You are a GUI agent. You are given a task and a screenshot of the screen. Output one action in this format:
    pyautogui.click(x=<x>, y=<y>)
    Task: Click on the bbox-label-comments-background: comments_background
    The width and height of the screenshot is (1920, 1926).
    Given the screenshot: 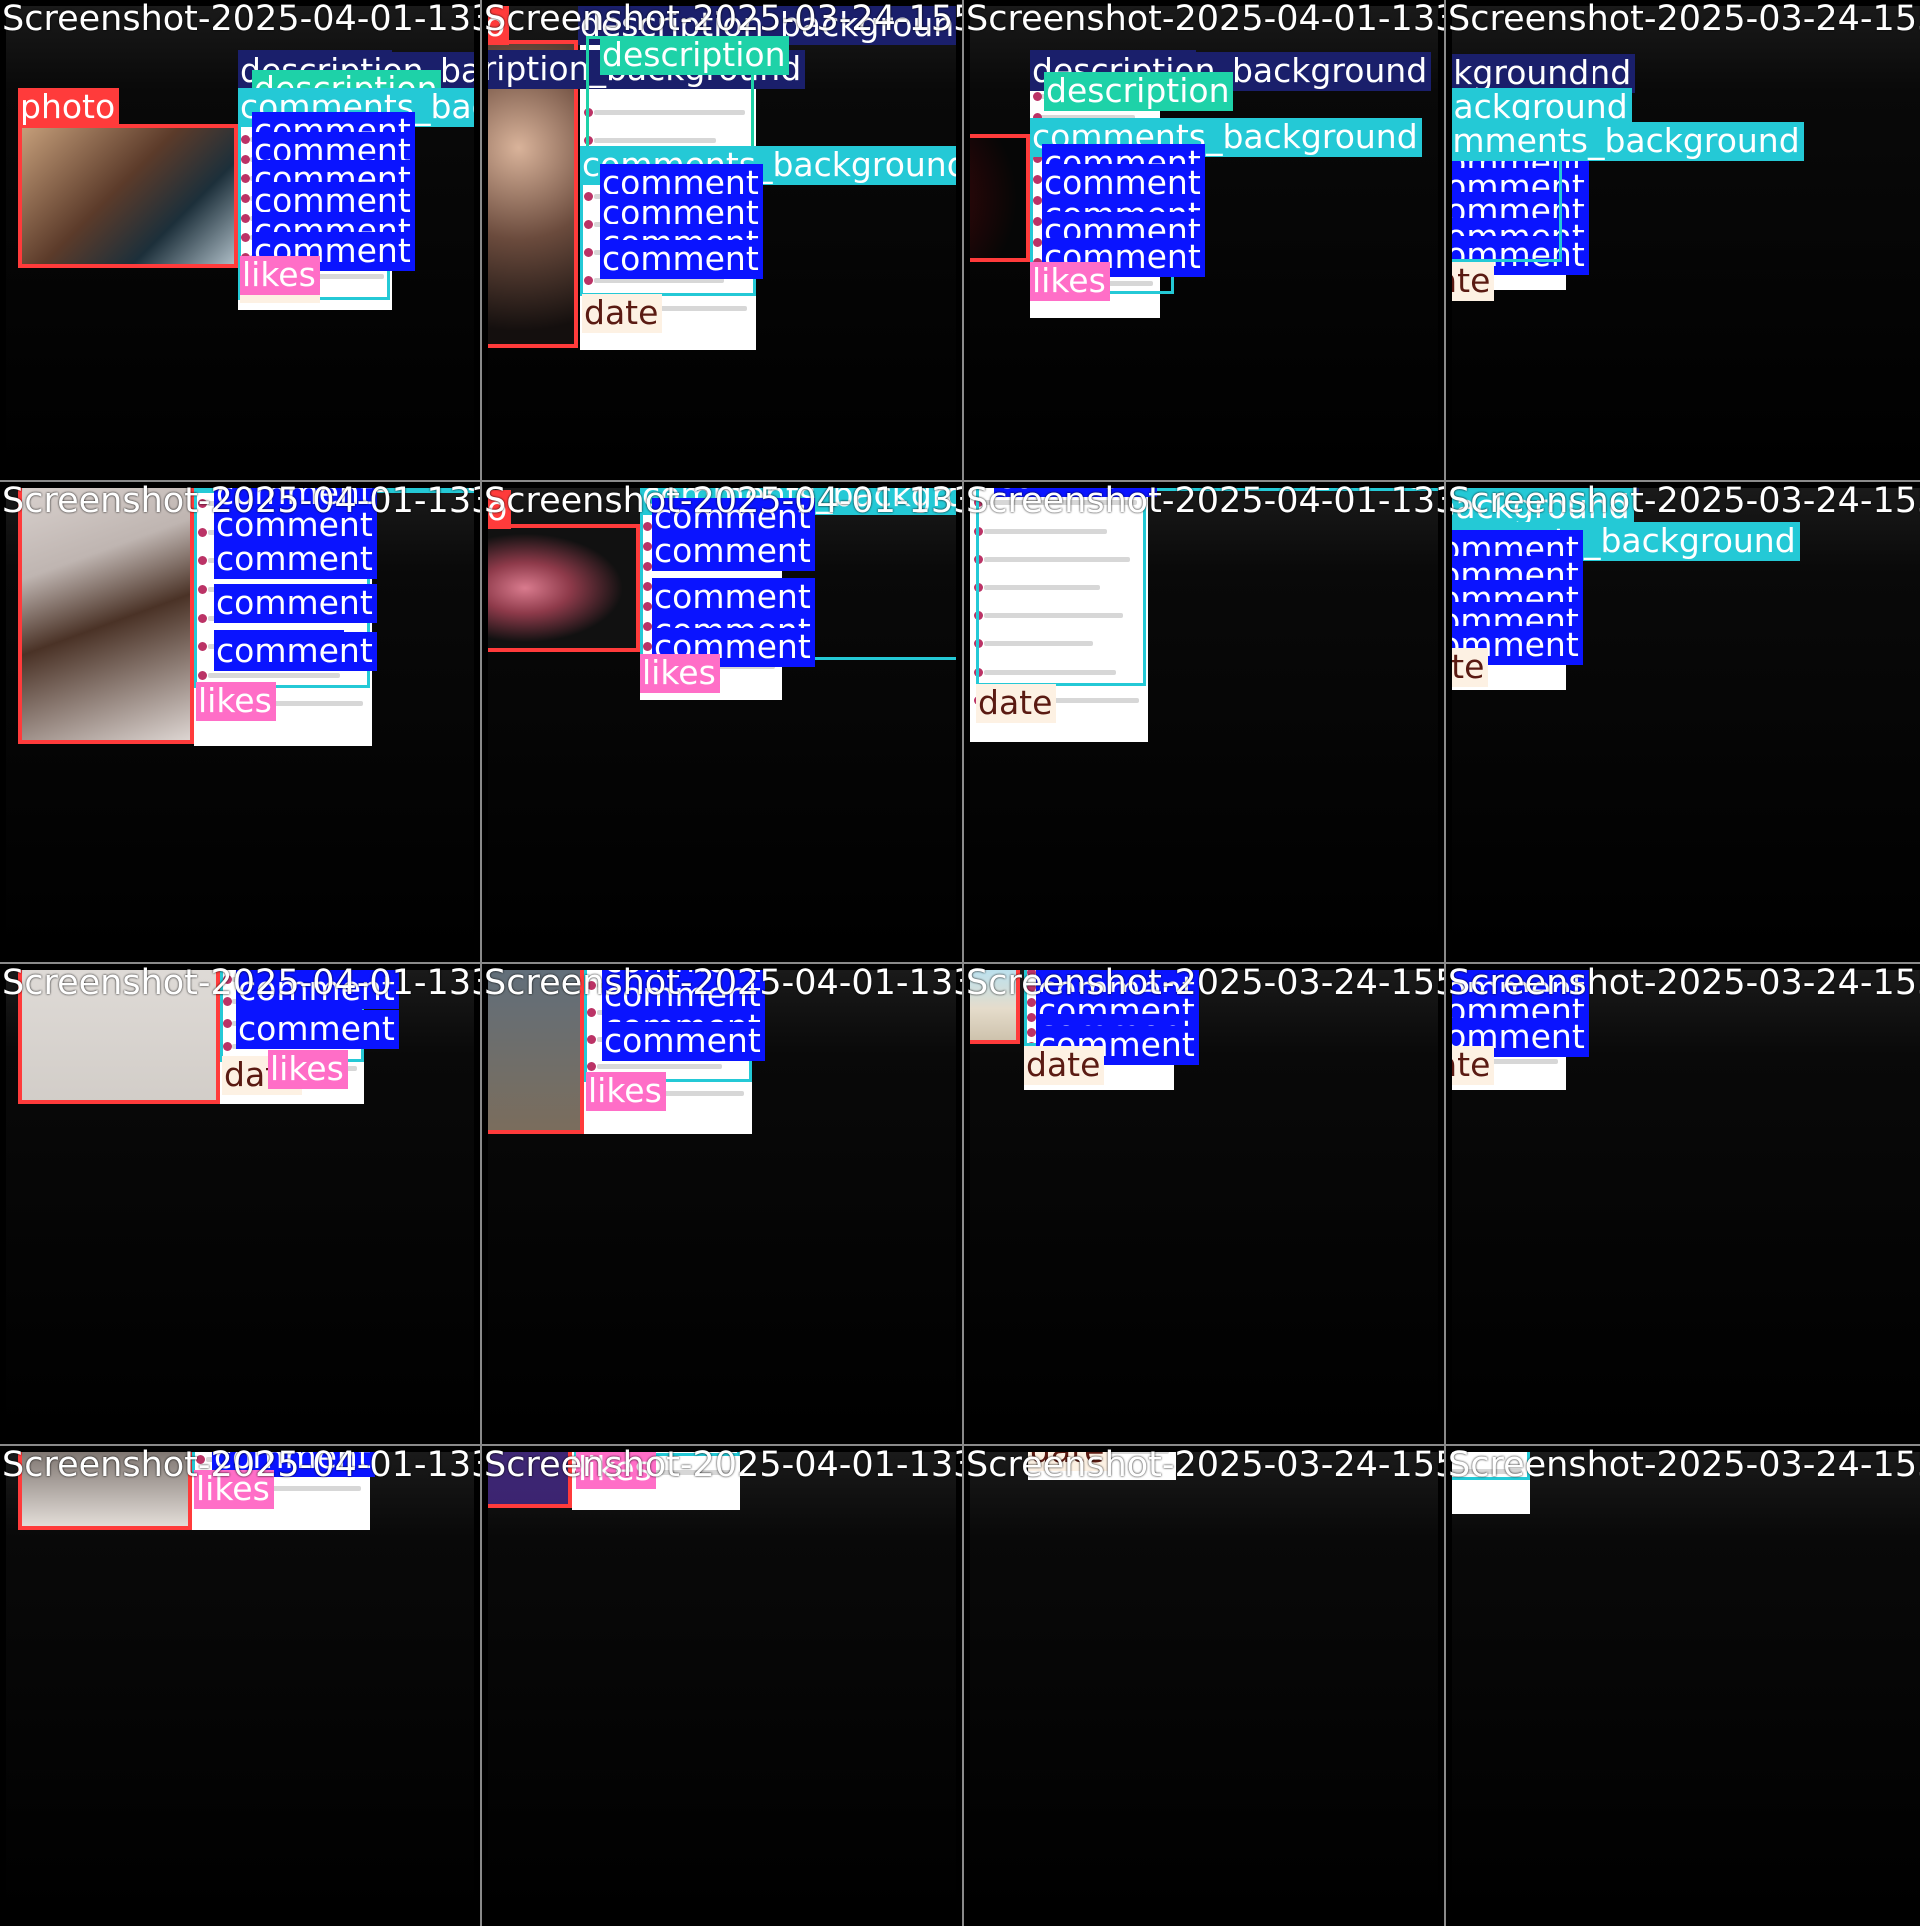 What is the action you would take?
    pyautogui.click(x=1628, y=141)
    